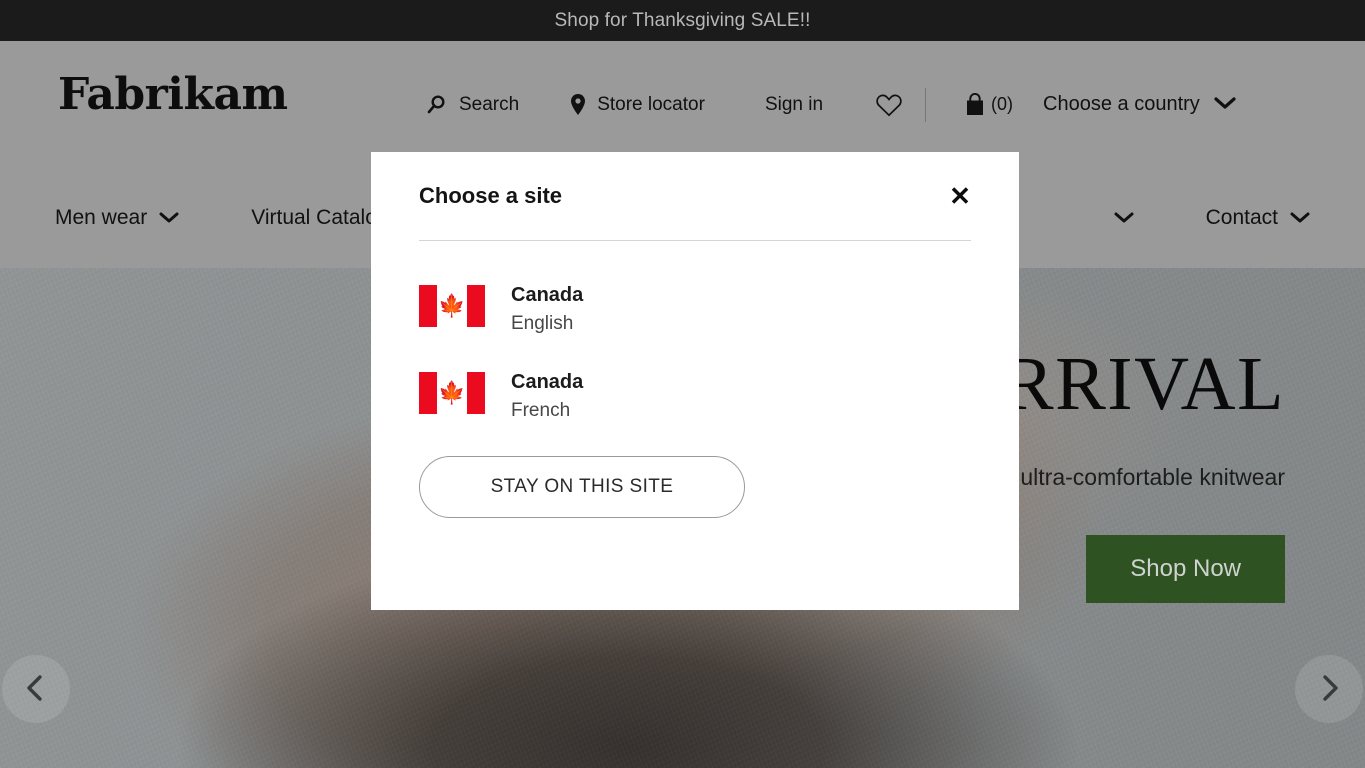  What do you see at coordinates (695, 196) in the screenshot?
I see `modal-header: Choose a site ✕` at bounding box center [695, 196].